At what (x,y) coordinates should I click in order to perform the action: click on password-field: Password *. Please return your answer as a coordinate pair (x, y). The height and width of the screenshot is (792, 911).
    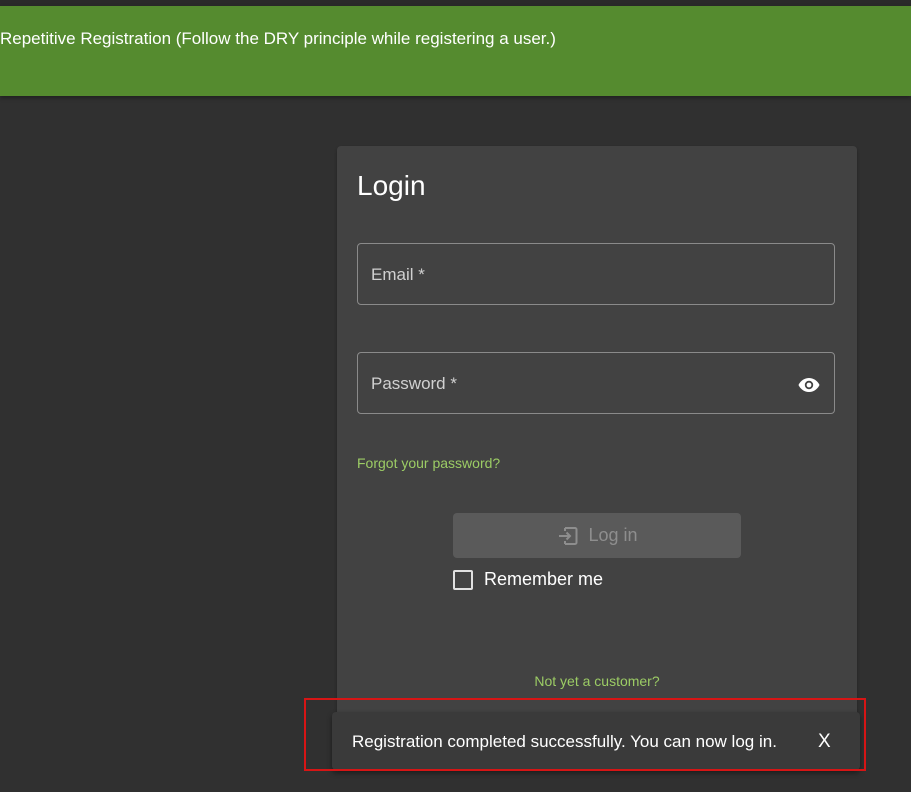
    Looking at the image, I should click on (596, 383).